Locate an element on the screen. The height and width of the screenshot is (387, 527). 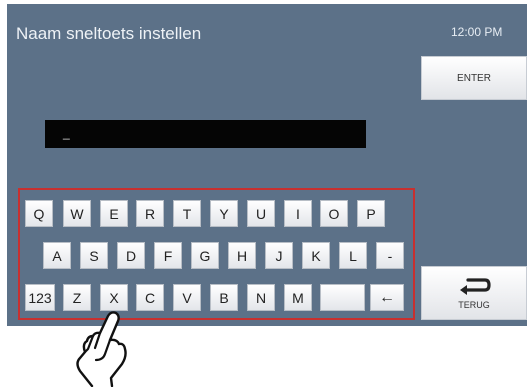
back-button-label: TERUG is located at coordinates (474, 305).